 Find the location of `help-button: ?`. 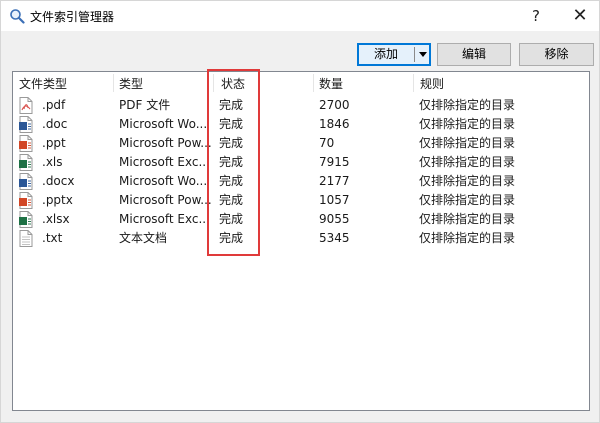

help-button: ? is located at coordinates (536, 16).